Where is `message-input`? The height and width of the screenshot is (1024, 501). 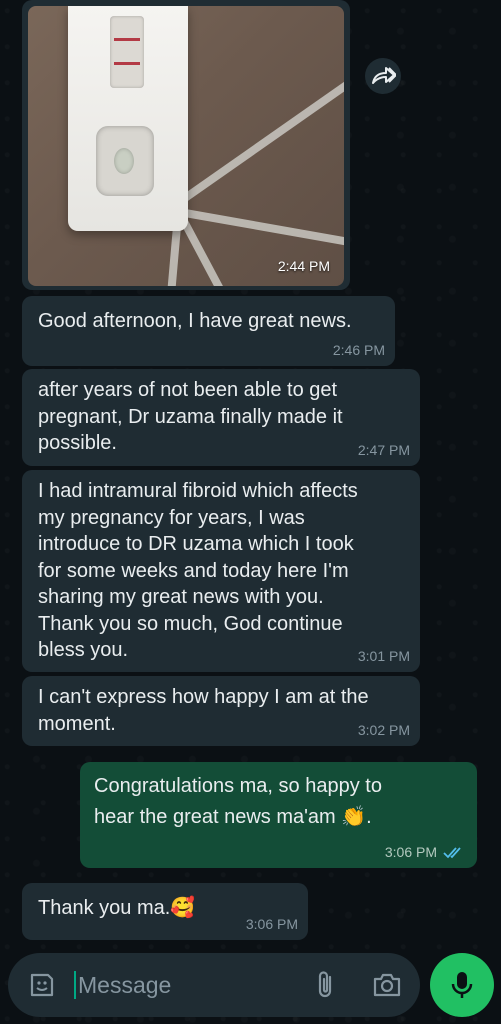 message-input is located at coordinates (178, 985).